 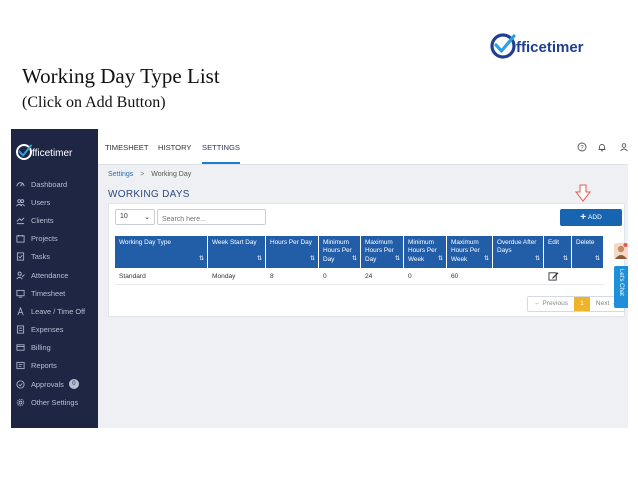 I want to click on column-header-max-hours-per-week: Maximum Hours Per Week ⇅, so click(x=470, y=252).